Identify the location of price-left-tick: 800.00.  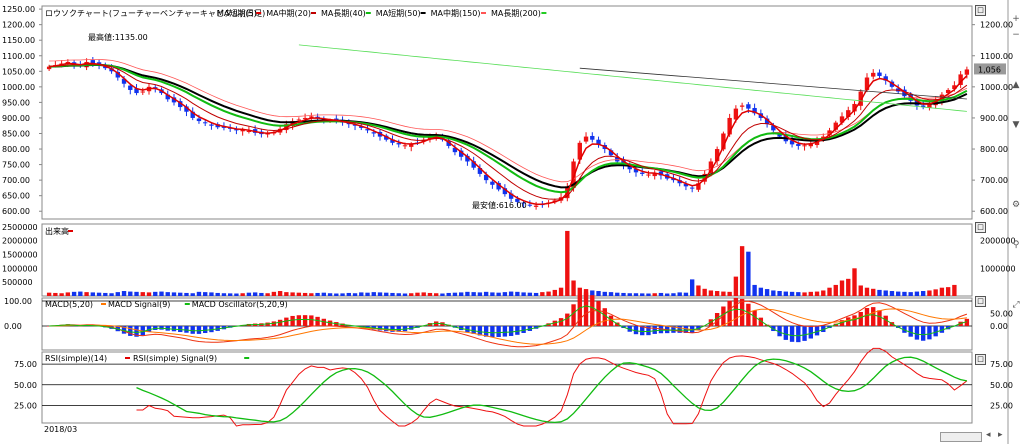
(16, 149).